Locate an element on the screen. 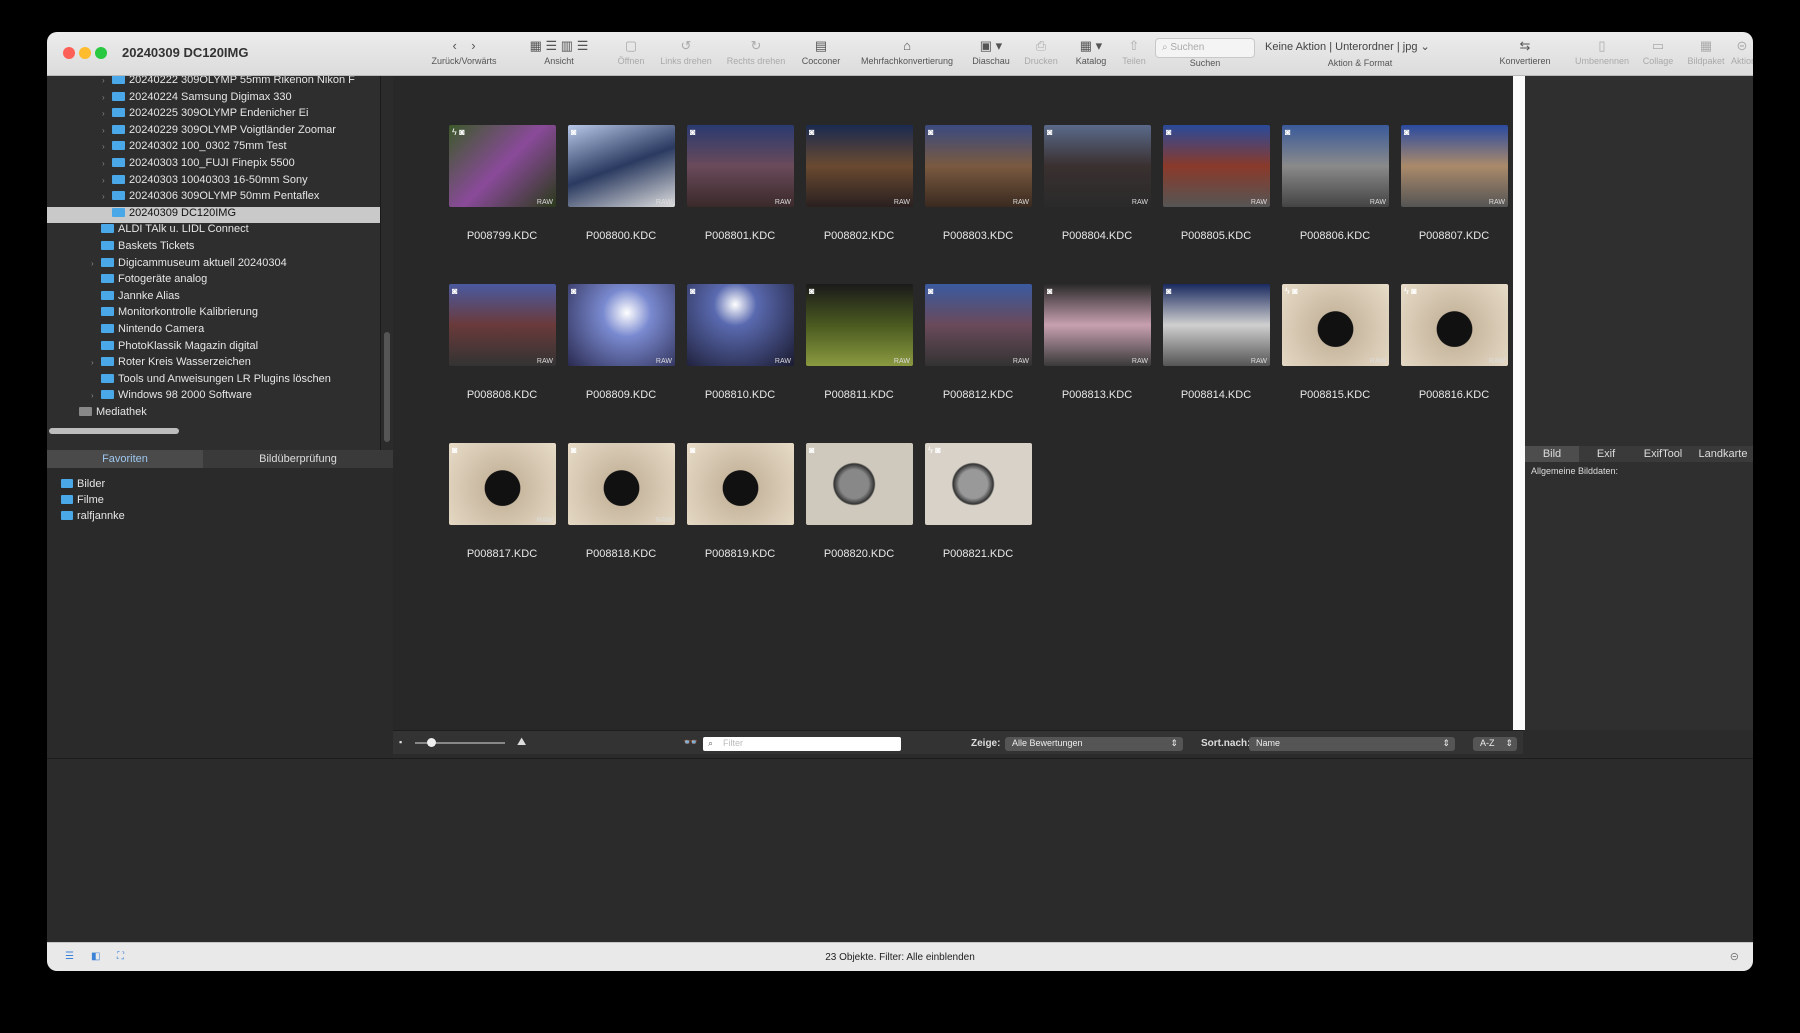 This screenshot has width=1800, height=1033. thumbnail-item: ◙ RAW P008808.KDC is located at coordinates (502, 342).